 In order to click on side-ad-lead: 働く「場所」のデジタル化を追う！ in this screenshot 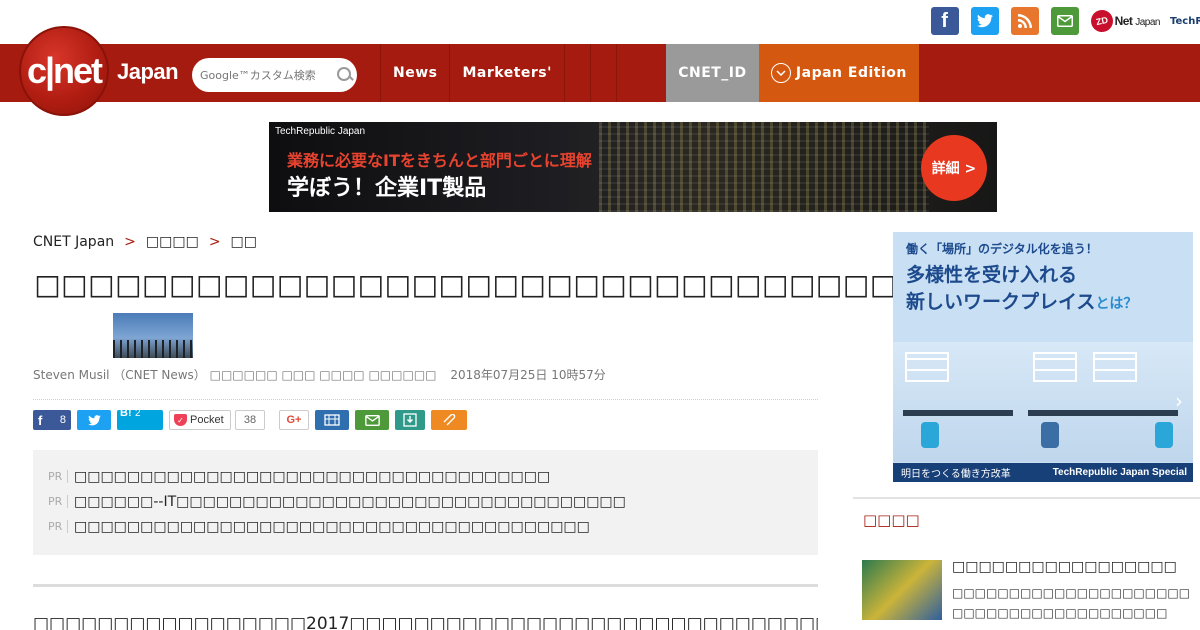, I will do `click(1002, 249)`.